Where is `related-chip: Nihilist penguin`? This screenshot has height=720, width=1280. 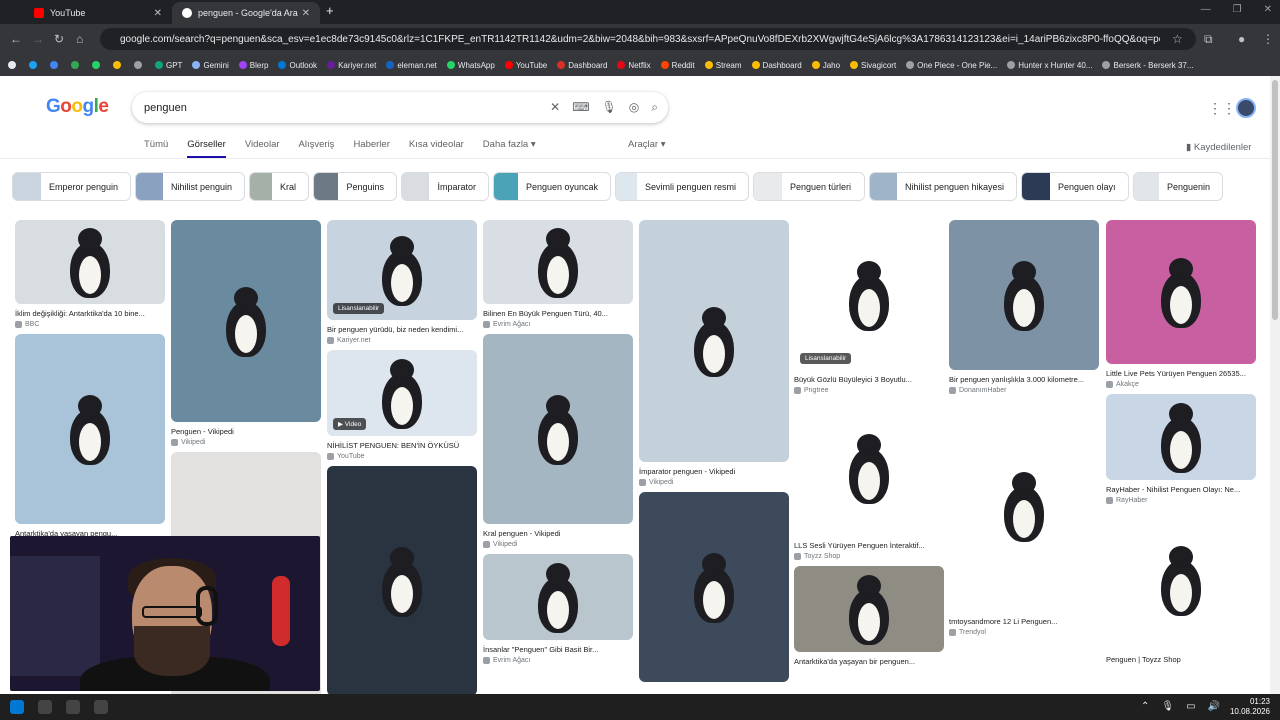
related-chip: Nihilist penguin is located at coordinates (190, 186).